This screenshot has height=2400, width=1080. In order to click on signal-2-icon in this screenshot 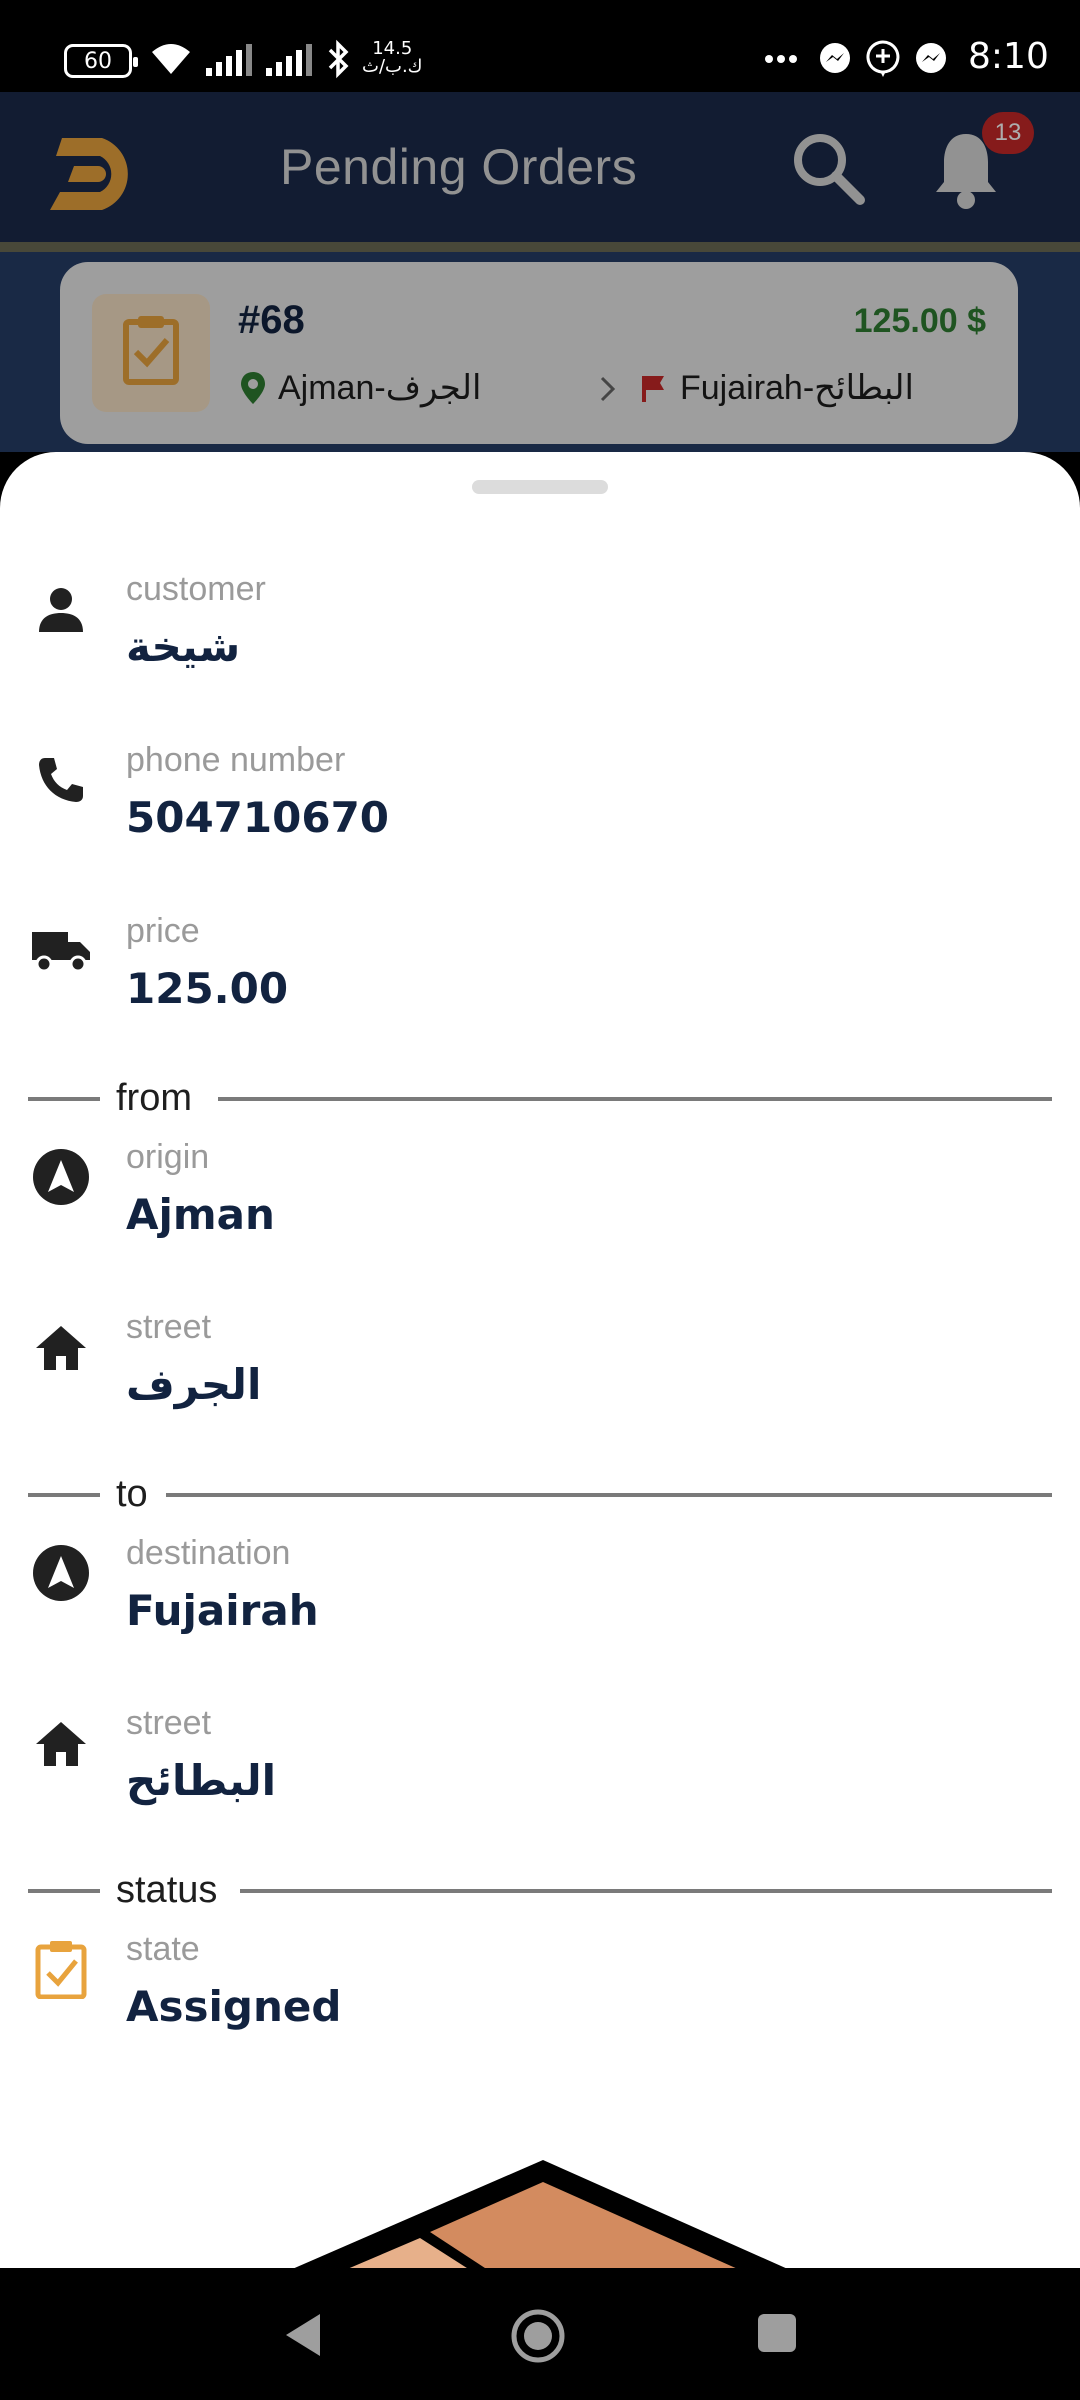, I will do `click(289, 60)`.